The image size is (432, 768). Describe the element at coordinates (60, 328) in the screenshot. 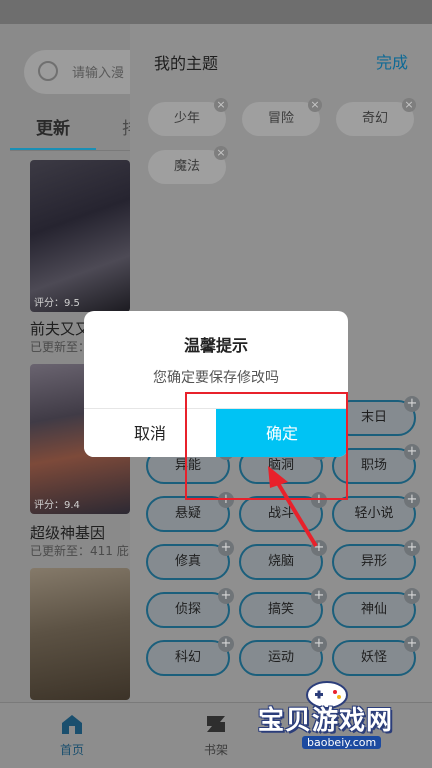

I see `comic-title: 前夫又又` at that location.